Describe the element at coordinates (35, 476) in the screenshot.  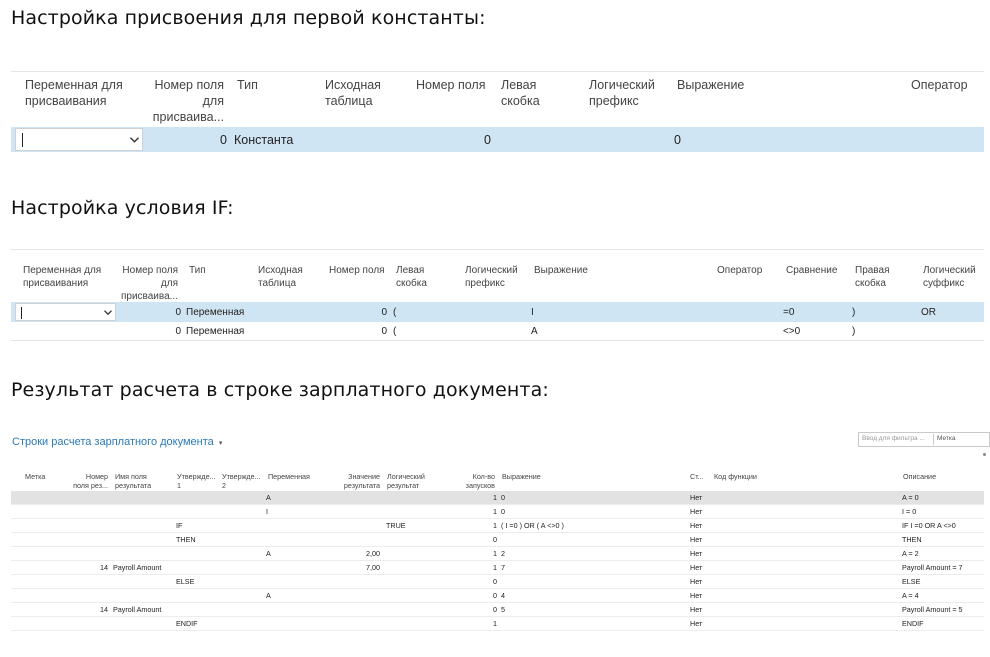
I see `g3-col-mark: Метка` at that location.